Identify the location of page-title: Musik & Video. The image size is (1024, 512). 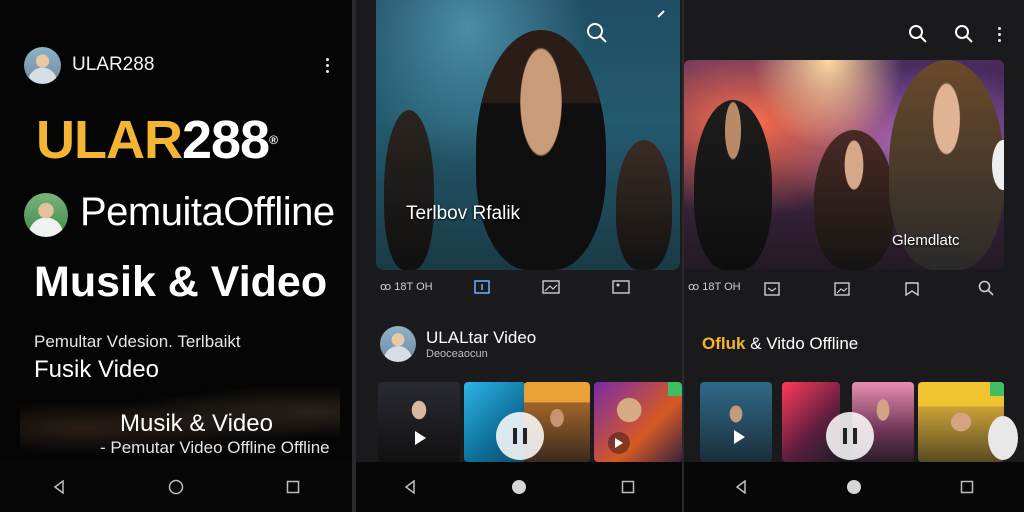
(181, 282).